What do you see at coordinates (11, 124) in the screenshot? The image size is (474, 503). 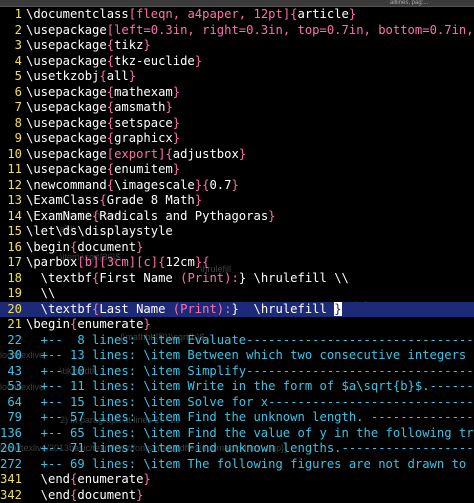 I see `line-number: 8` at bounding box center [11, 124].